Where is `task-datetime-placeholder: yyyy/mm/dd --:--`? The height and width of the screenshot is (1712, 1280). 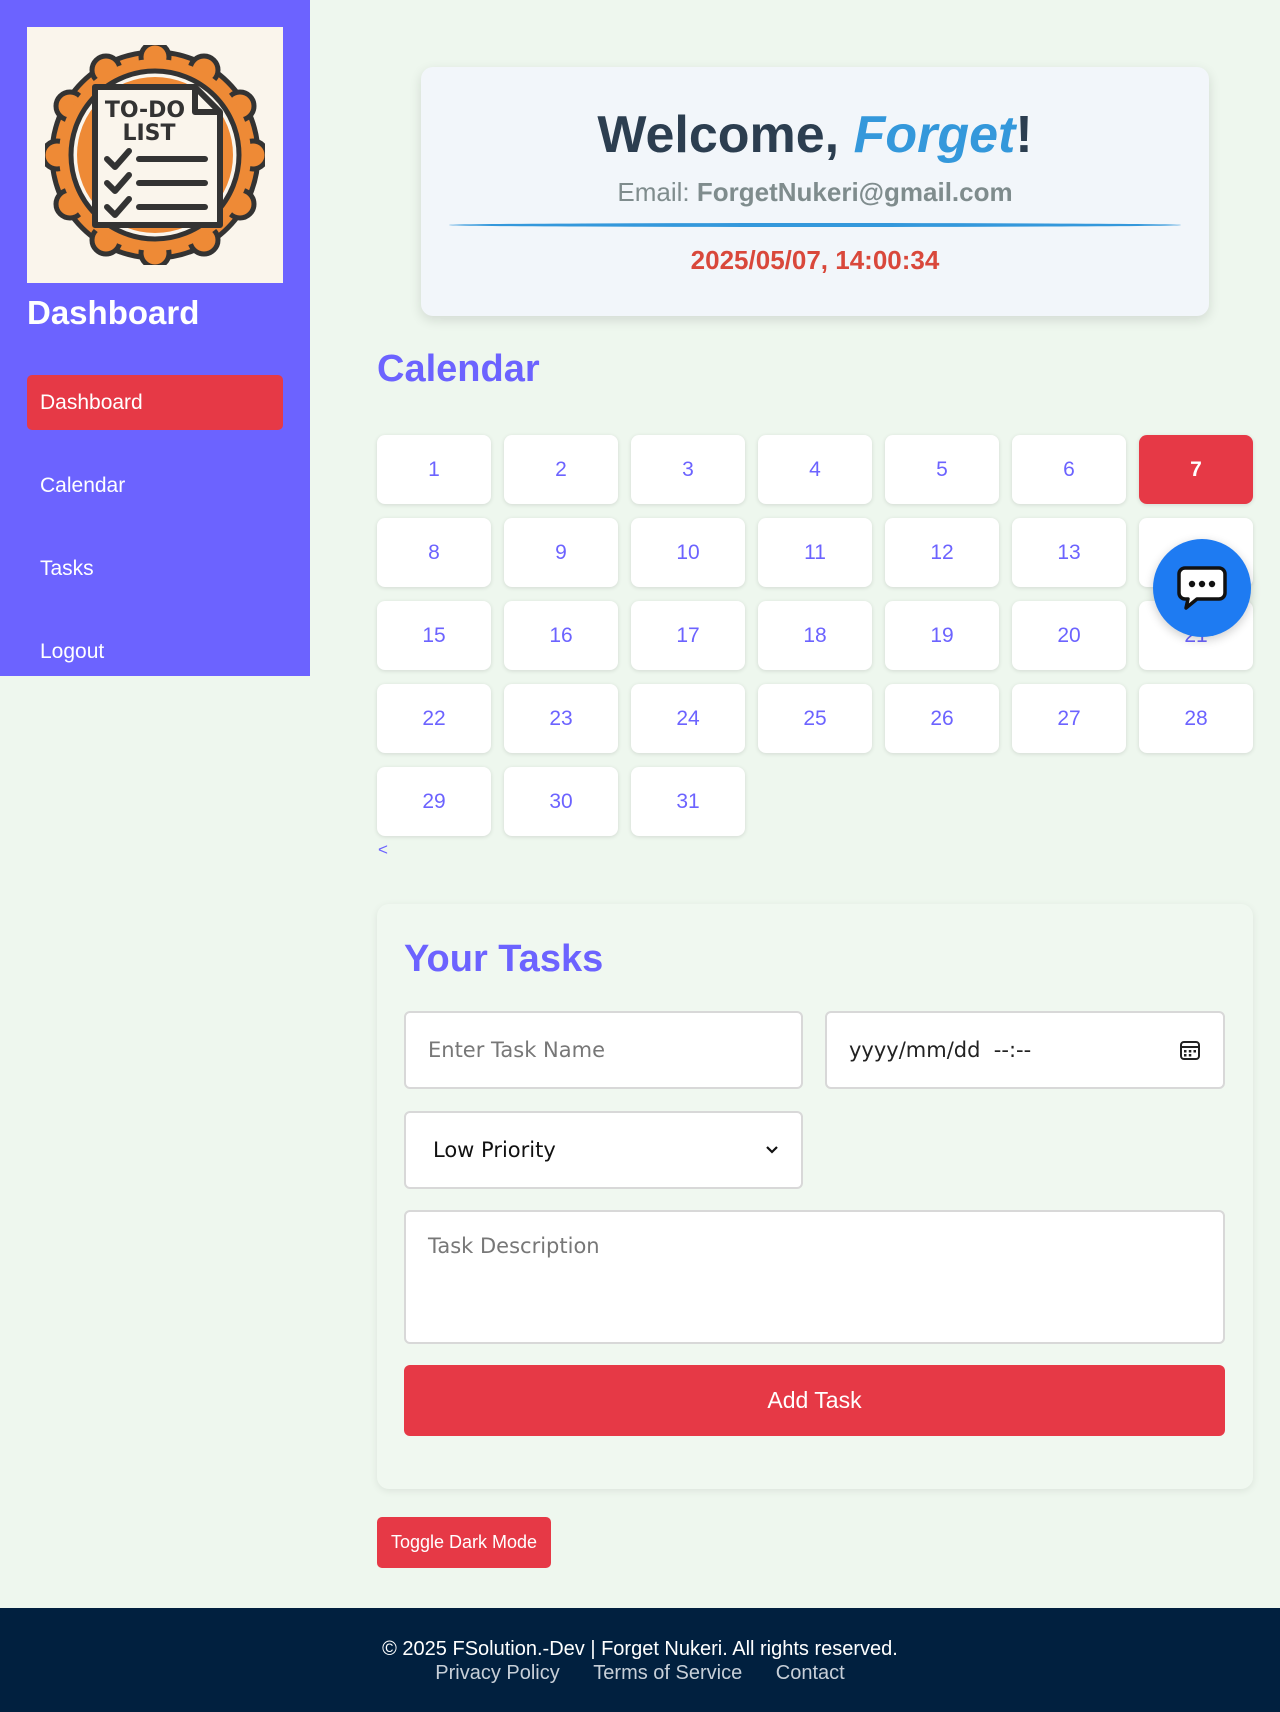 task-datetime-placeholder: yyyy/mm/dd --:-- is located at coordinates (940, 1050).